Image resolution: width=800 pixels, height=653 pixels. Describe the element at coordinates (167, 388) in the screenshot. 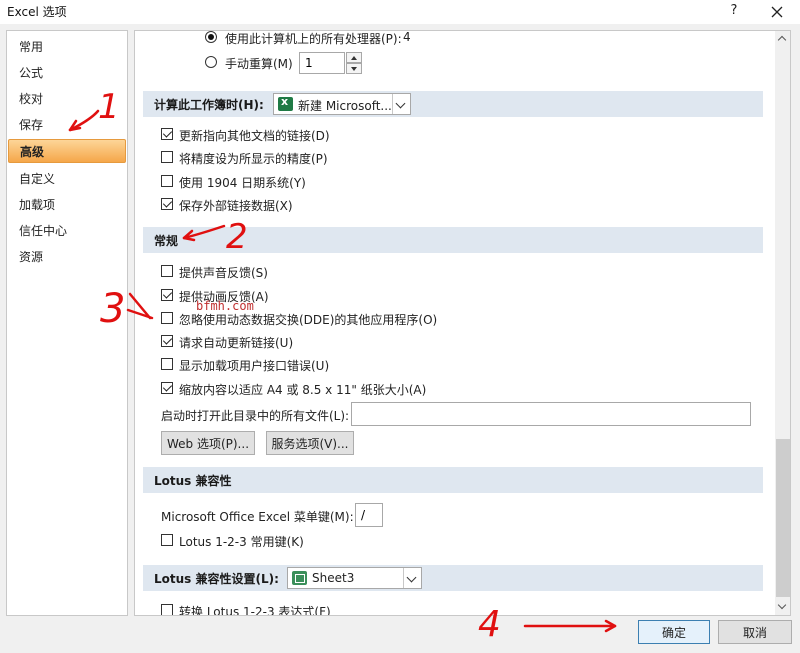

I see `scale-a4-checkbox` at that location.